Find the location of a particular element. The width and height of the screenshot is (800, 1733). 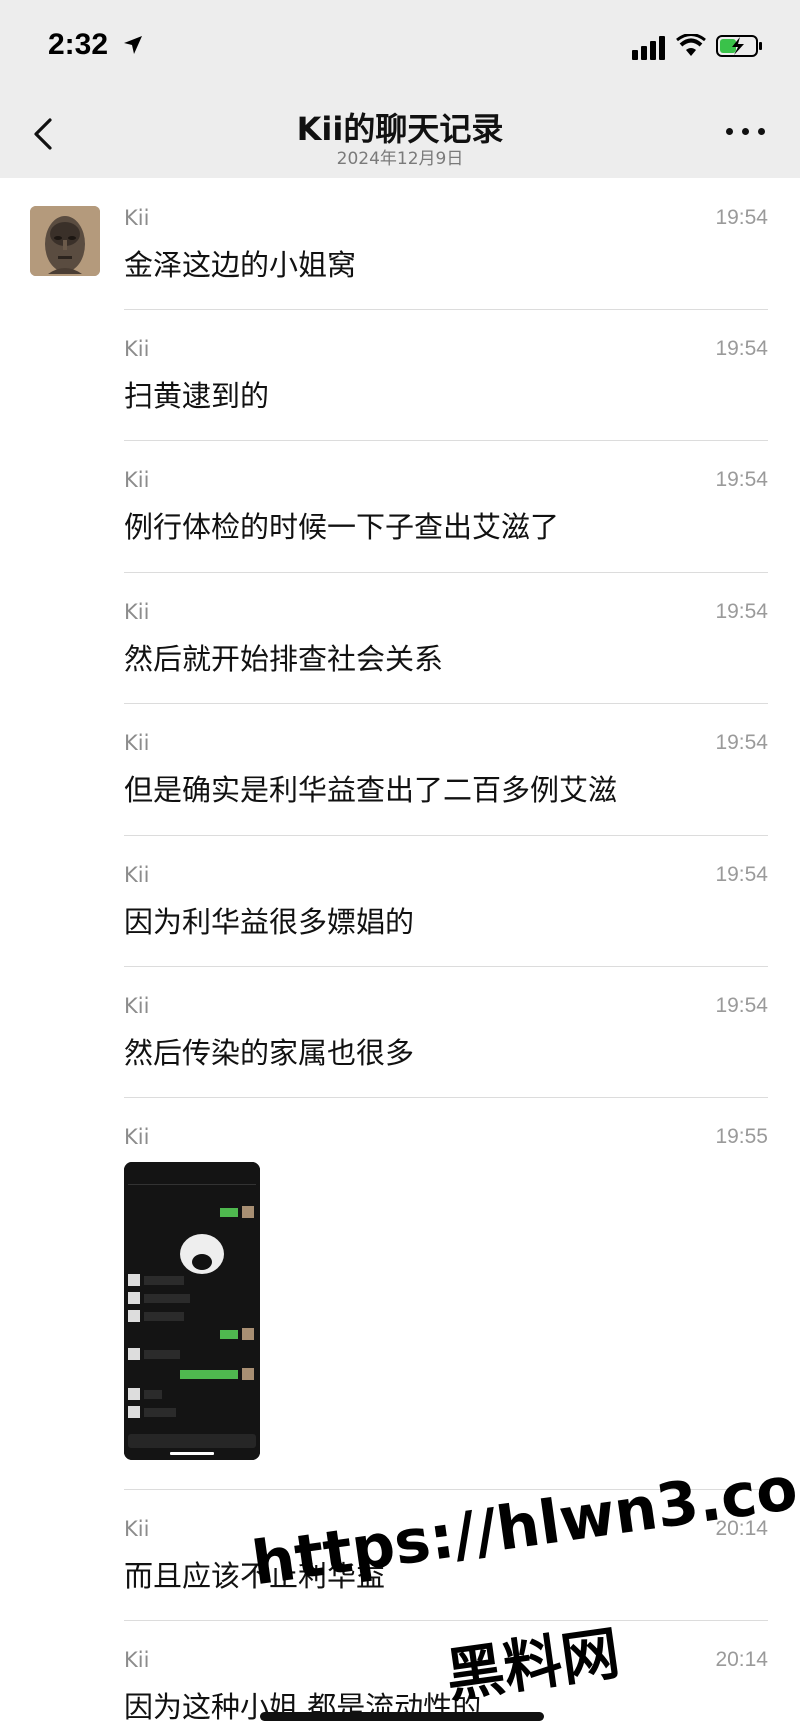

battery-charging-icon is located at coordinates (739, 46).